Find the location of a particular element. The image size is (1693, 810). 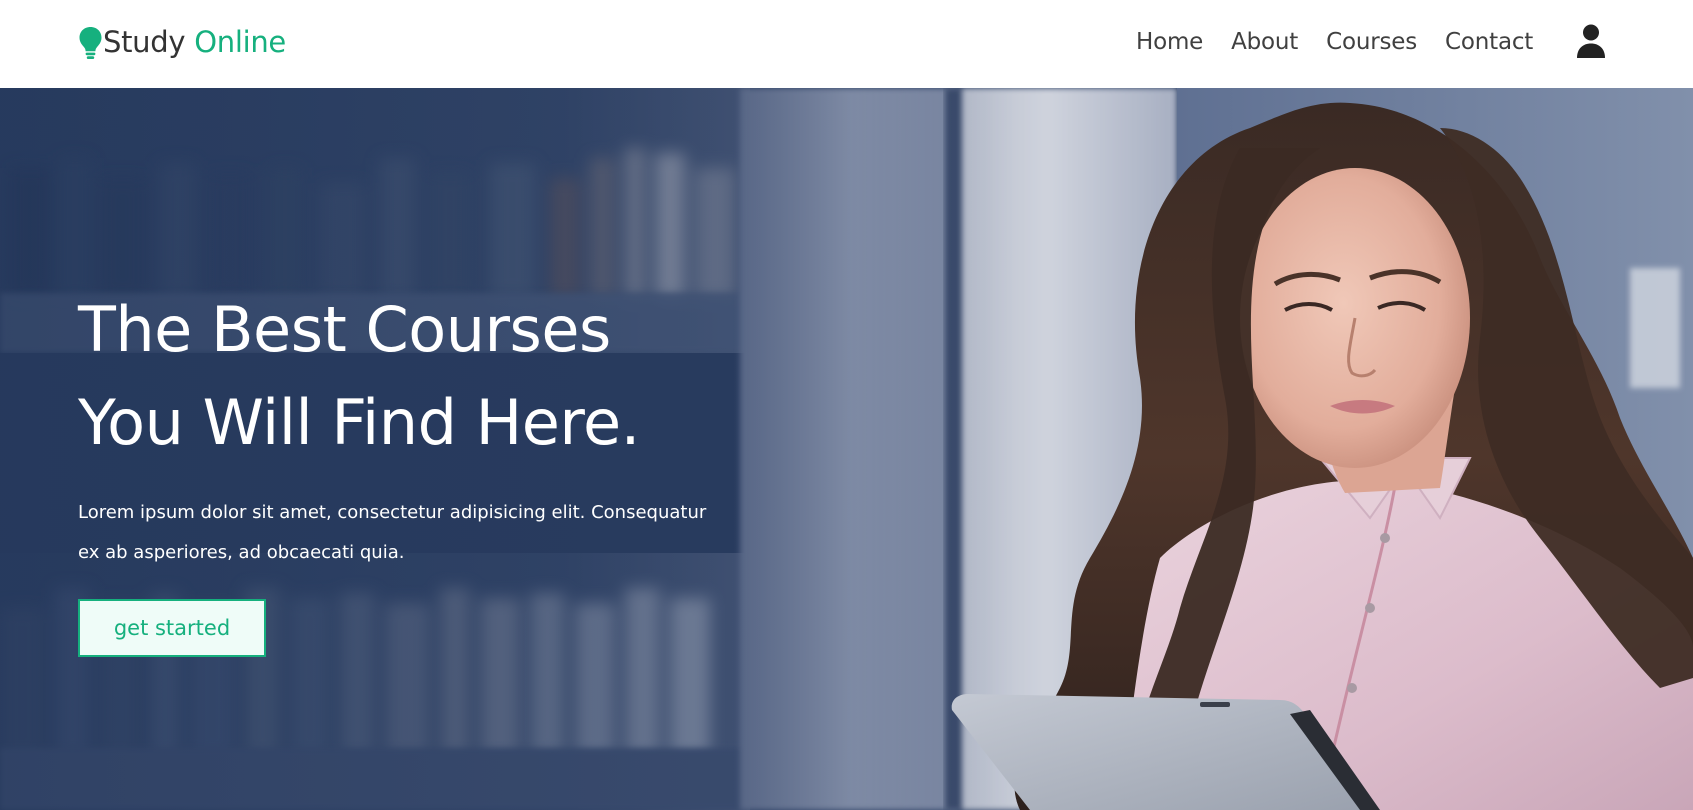

brand-name-accent: Online is located at coordinates (240, 42).